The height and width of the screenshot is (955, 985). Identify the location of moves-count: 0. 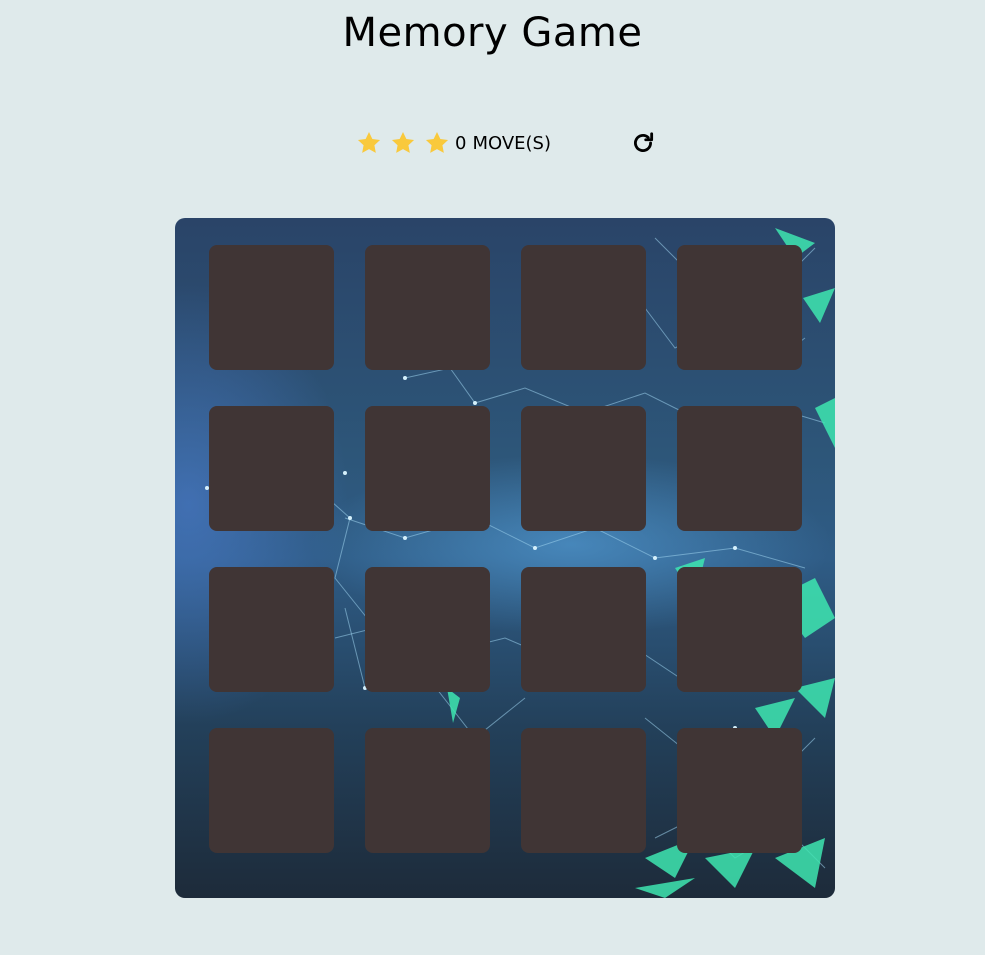
(461, 143).